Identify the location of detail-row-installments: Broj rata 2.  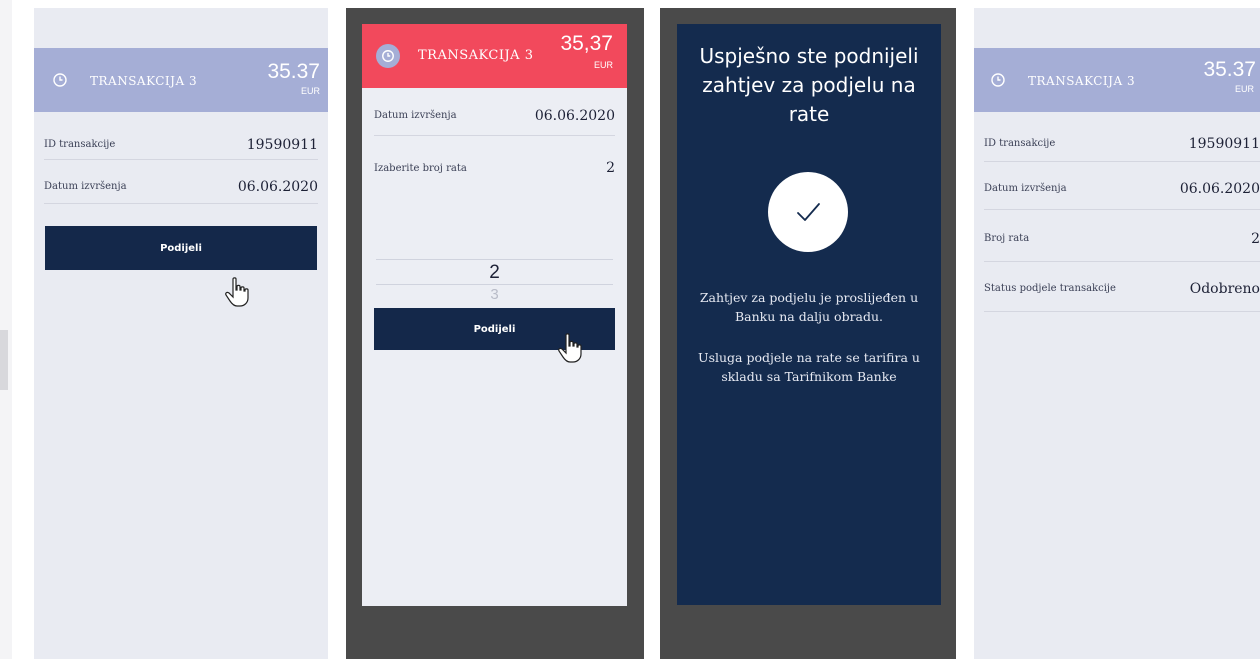
(1122, 239).